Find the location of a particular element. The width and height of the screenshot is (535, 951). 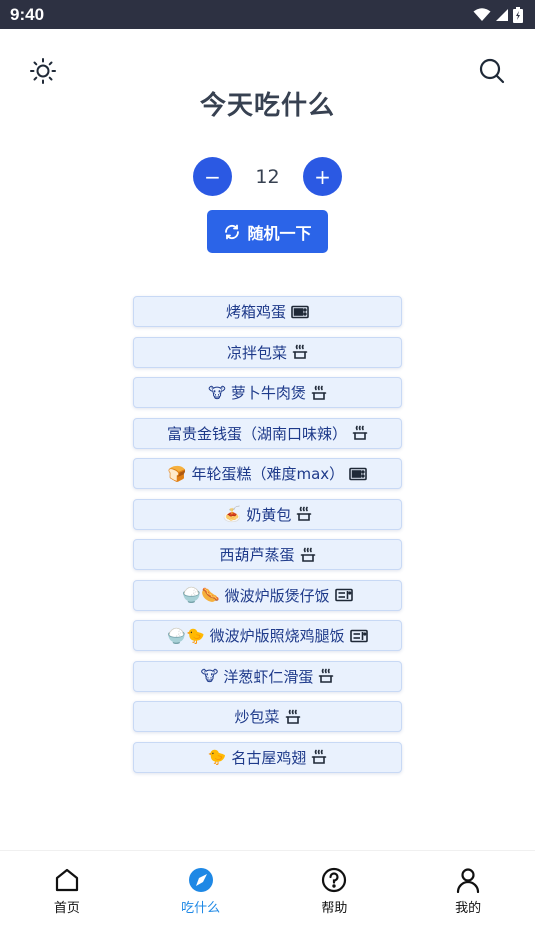

count-value: 12 is located at coordinates (267, 176).